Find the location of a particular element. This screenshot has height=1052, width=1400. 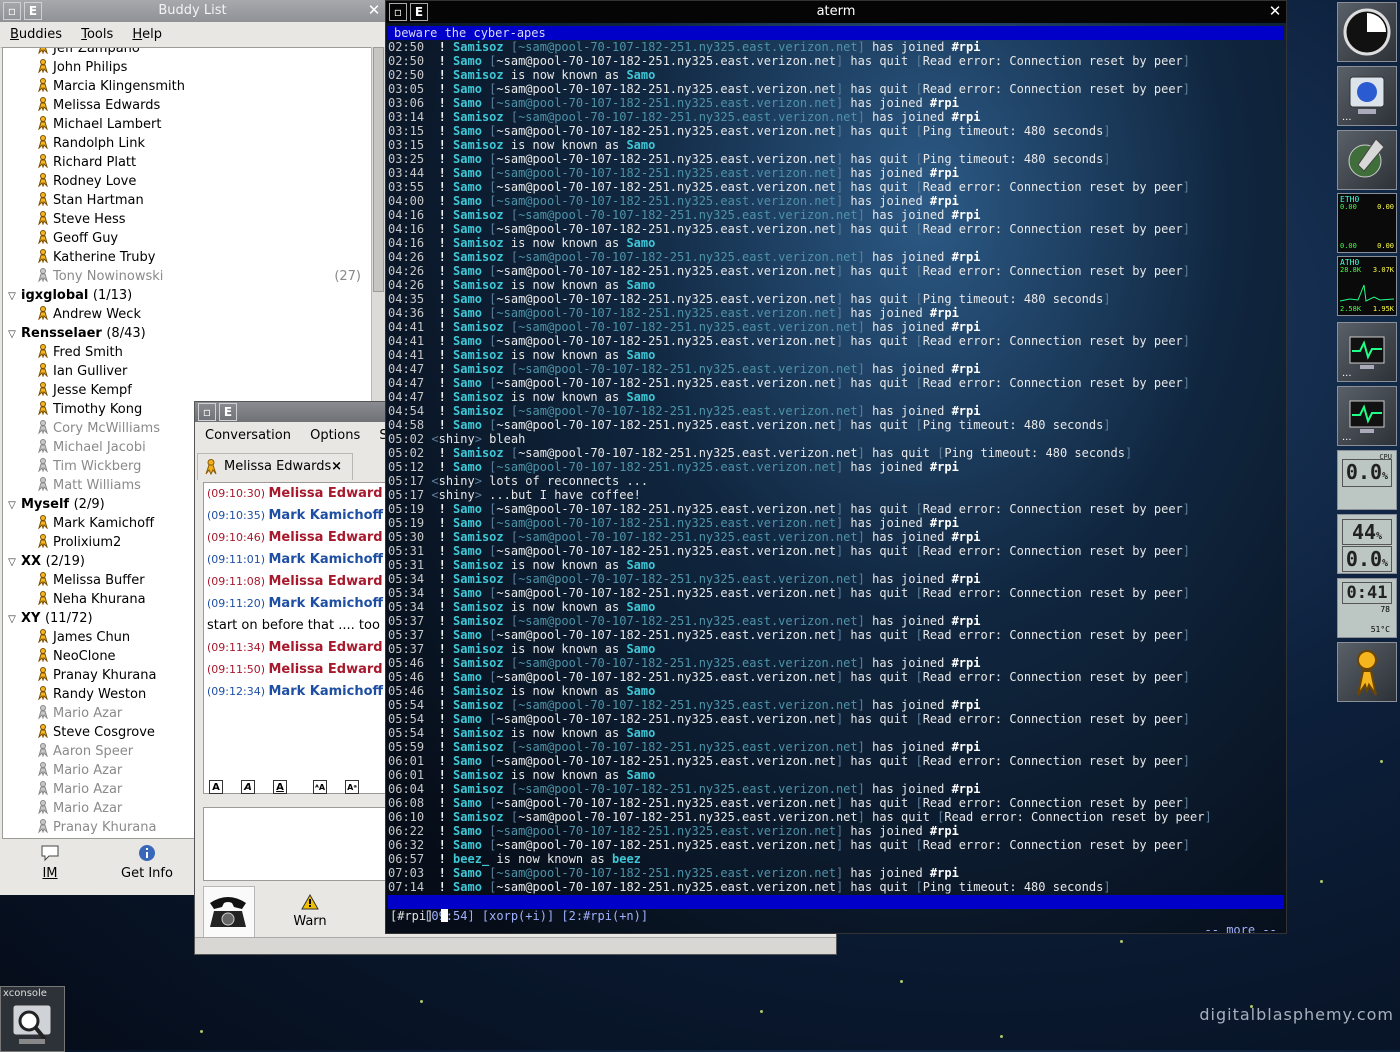

tab-close-icon: × is located at coordinates (336, 466).